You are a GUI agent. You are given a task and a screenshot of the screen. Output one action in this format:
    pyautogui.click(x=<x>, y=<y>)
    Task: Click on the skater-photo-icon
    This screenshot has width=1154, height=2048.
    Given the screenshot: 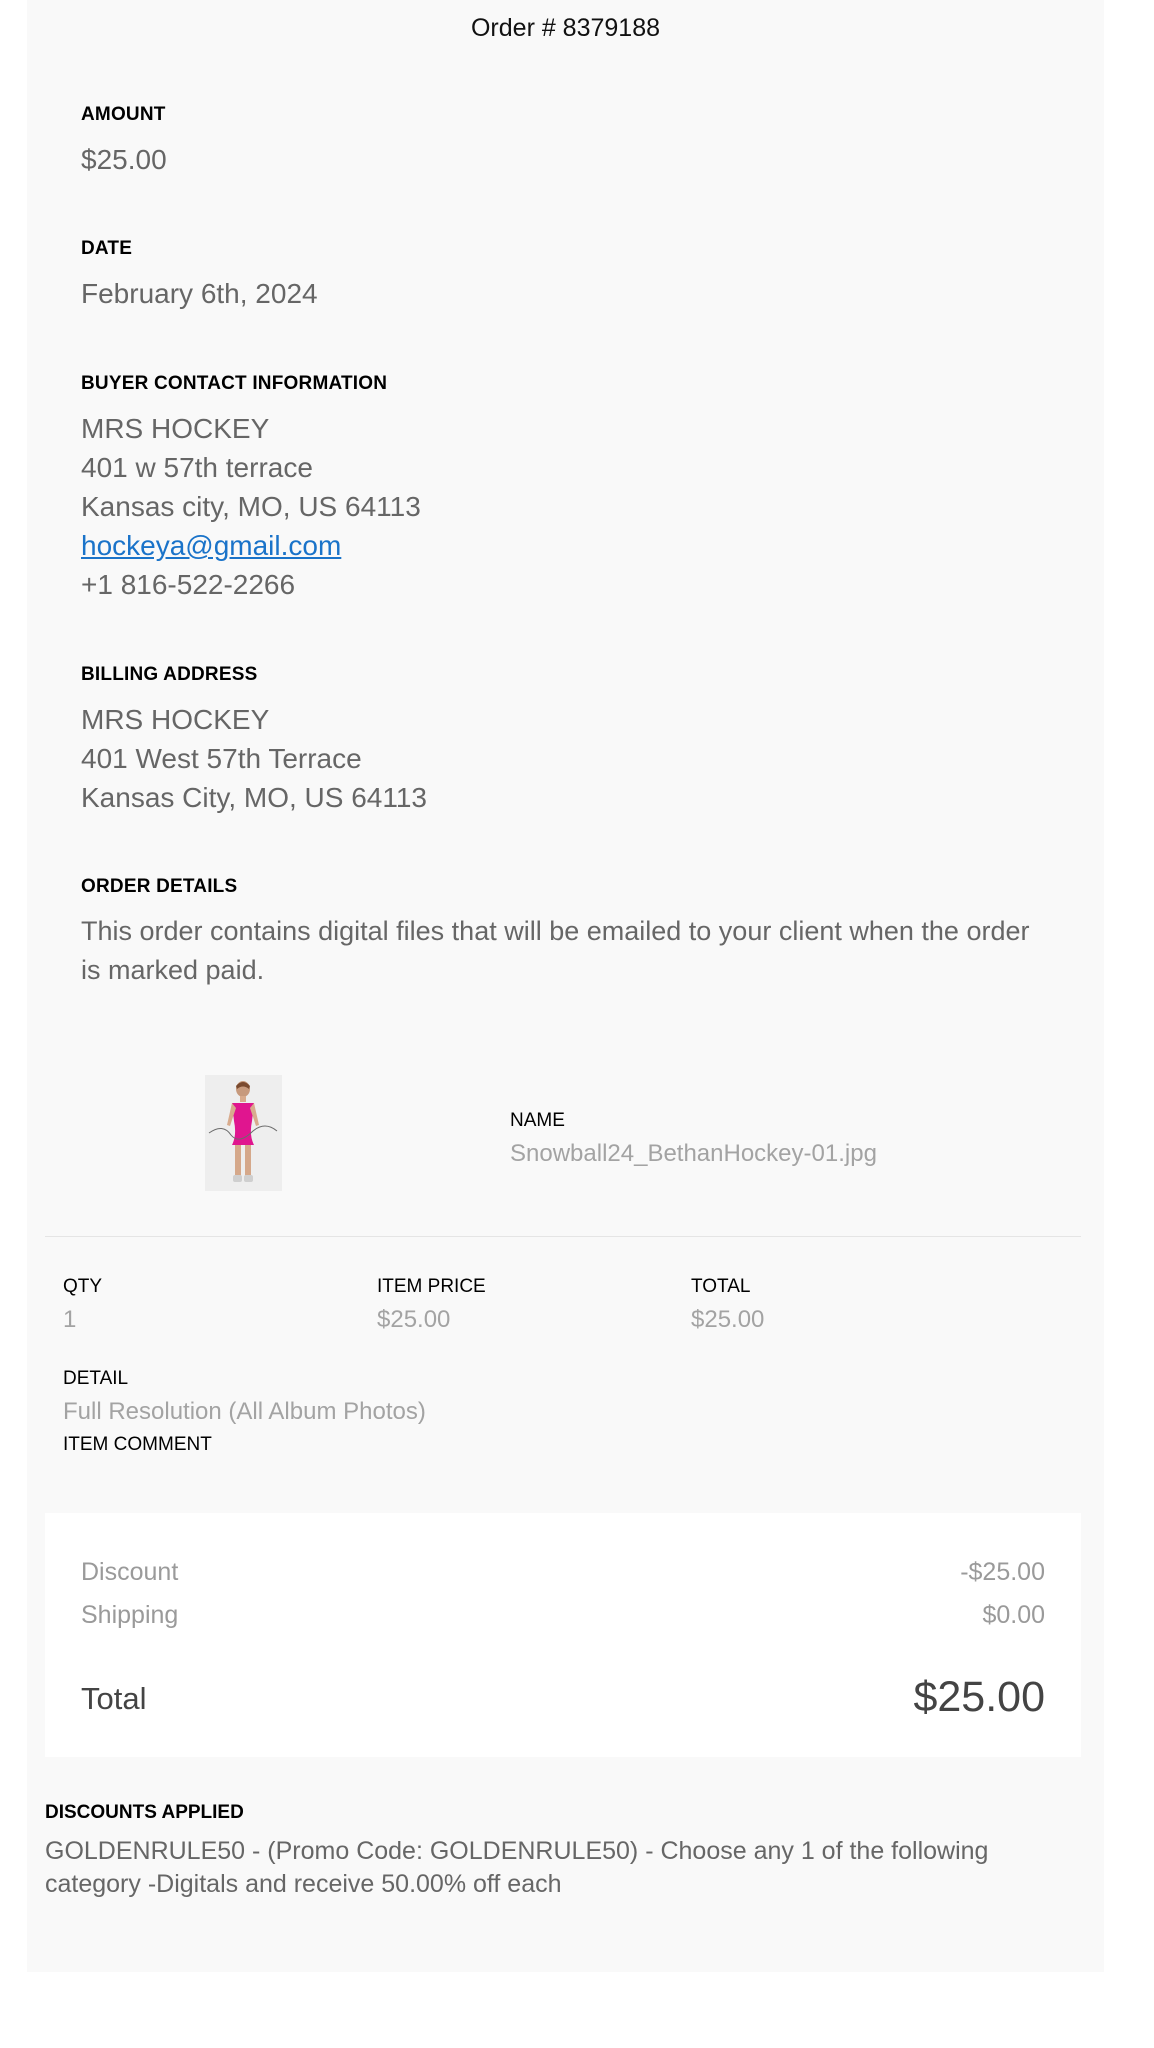 What is the action you would take?
    pyautogui.click(x=243, y=1133)
    